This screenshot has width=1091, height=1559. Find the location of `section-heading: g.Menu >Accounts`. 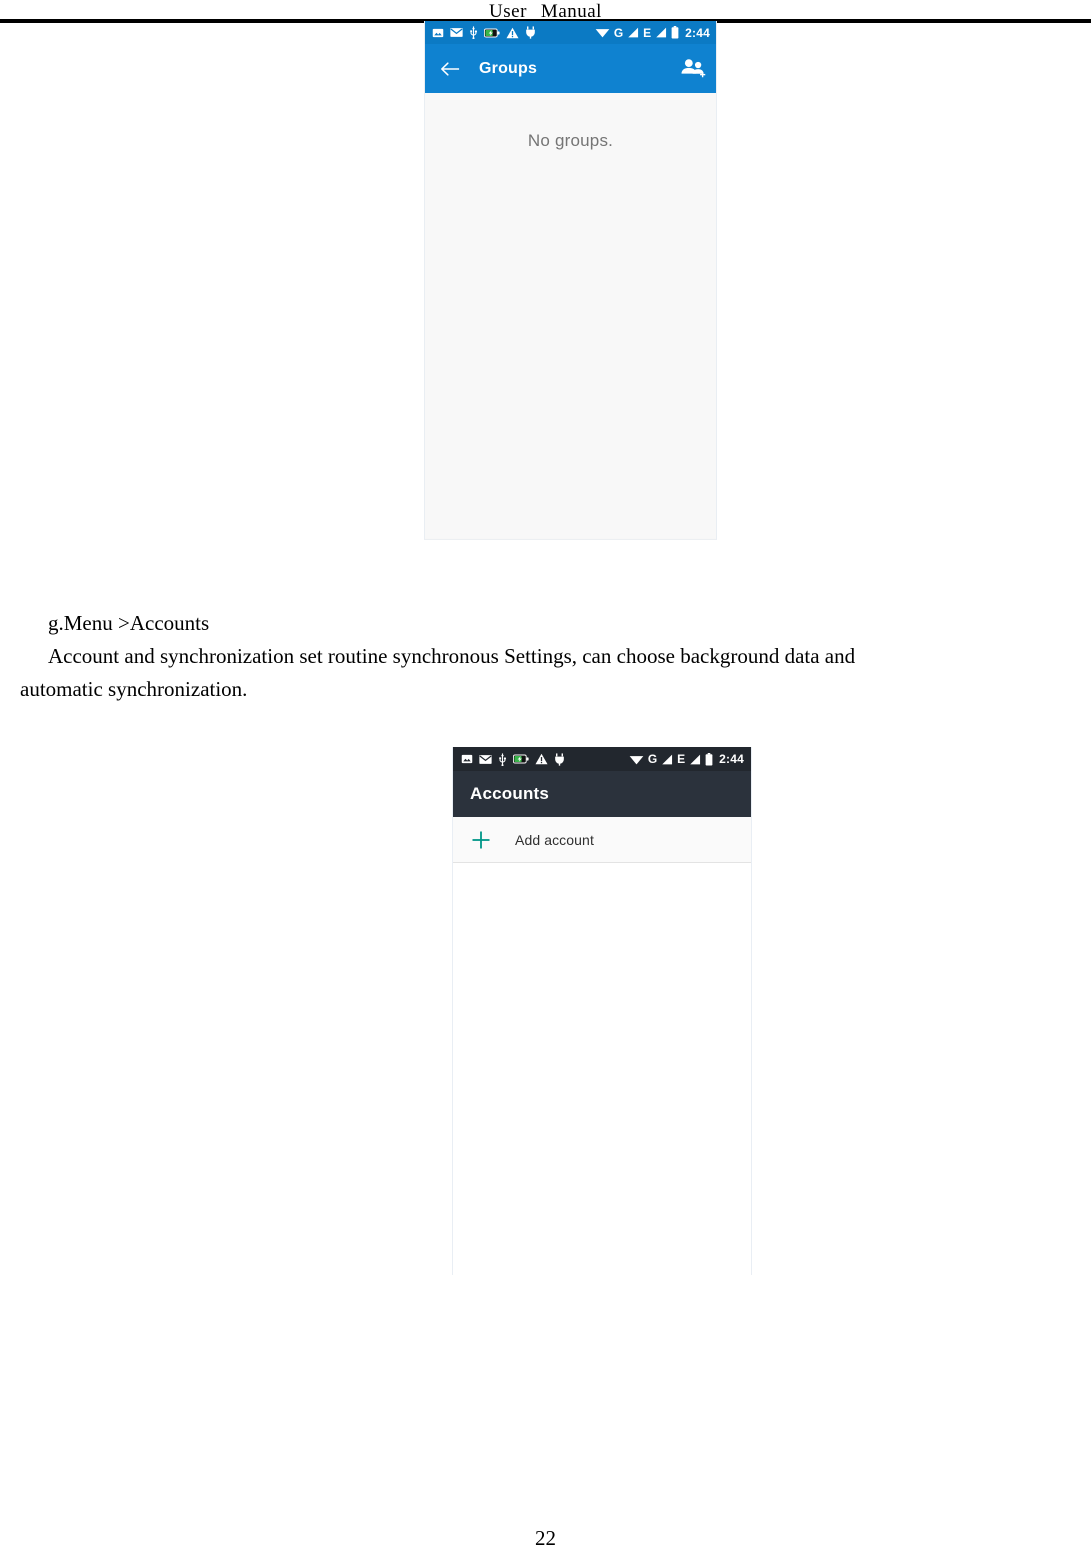

section-heading: g.Menu >Accounts is located at coordinates (547, 623).